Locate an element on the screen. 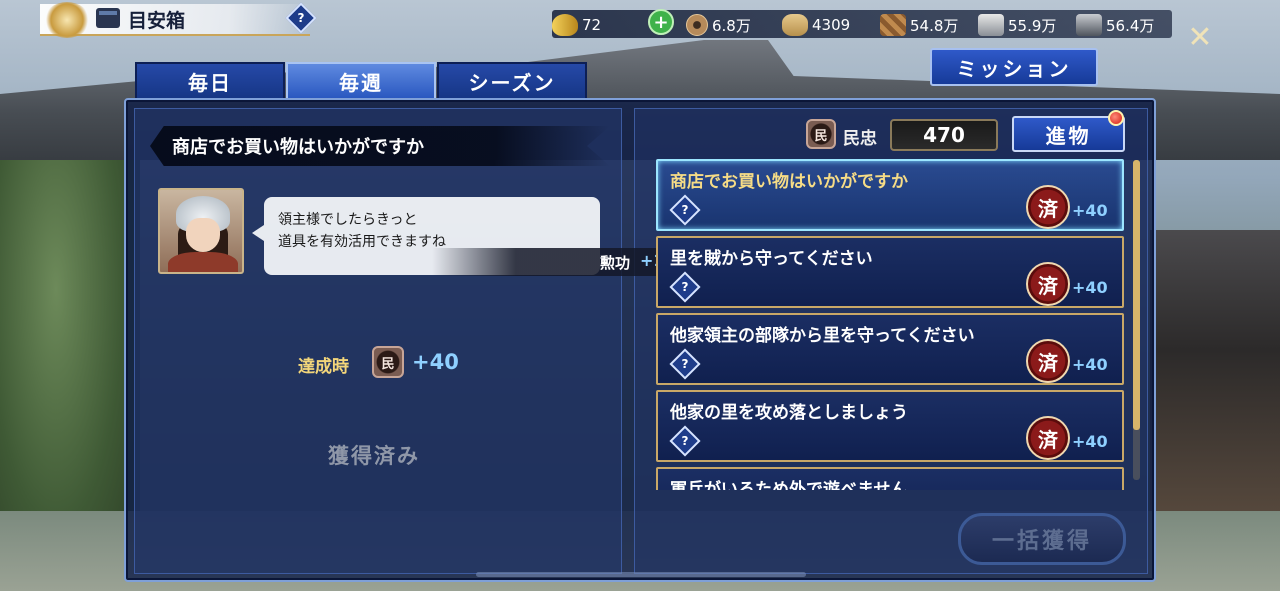  claim-all-button: 一括獲得 is located at coordinates (1042, 539).